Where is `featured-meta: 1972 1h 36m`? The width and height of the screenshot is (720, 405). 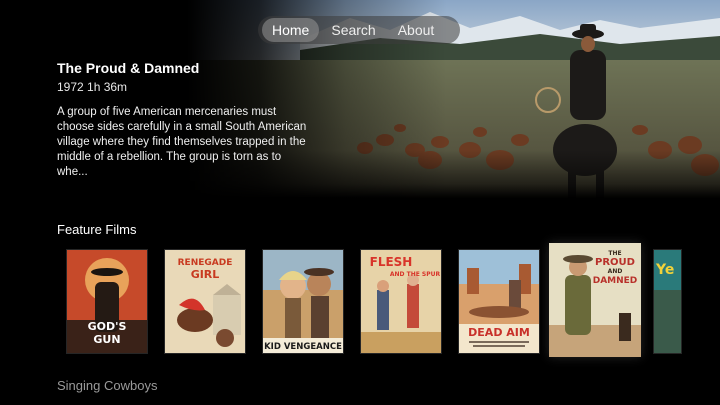 featured-meta: 1972 1h 36m is located at coordinates (92, 87).